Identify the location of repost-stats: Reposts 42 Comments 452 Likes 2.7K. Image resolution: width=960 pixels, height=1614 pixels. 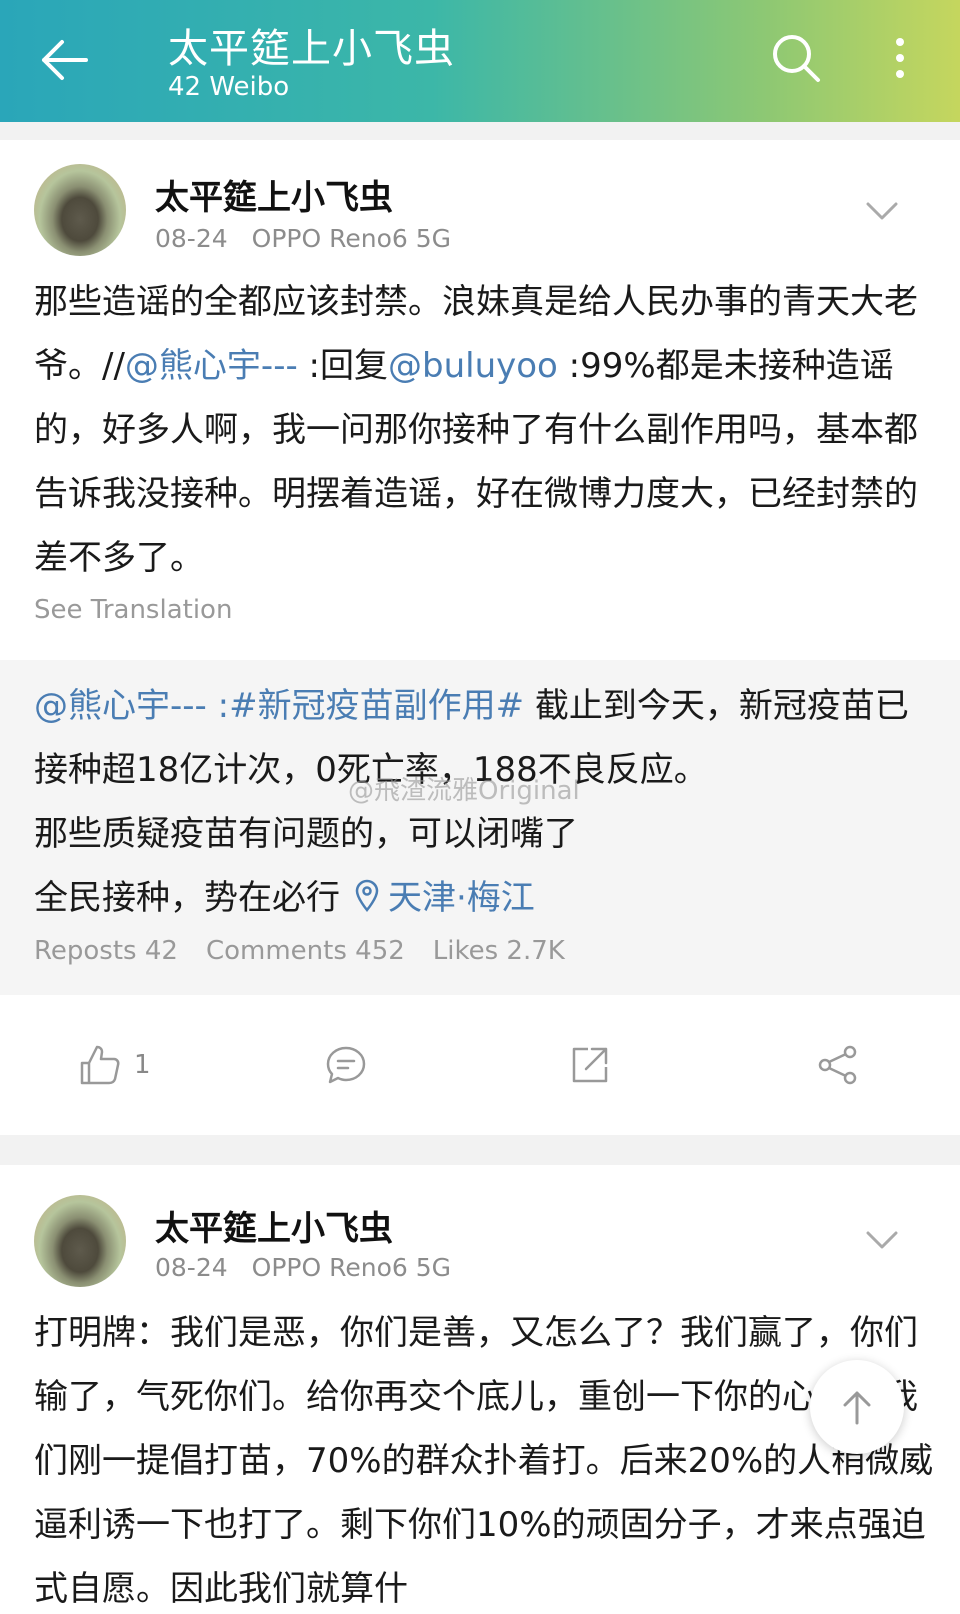
(313, 951).